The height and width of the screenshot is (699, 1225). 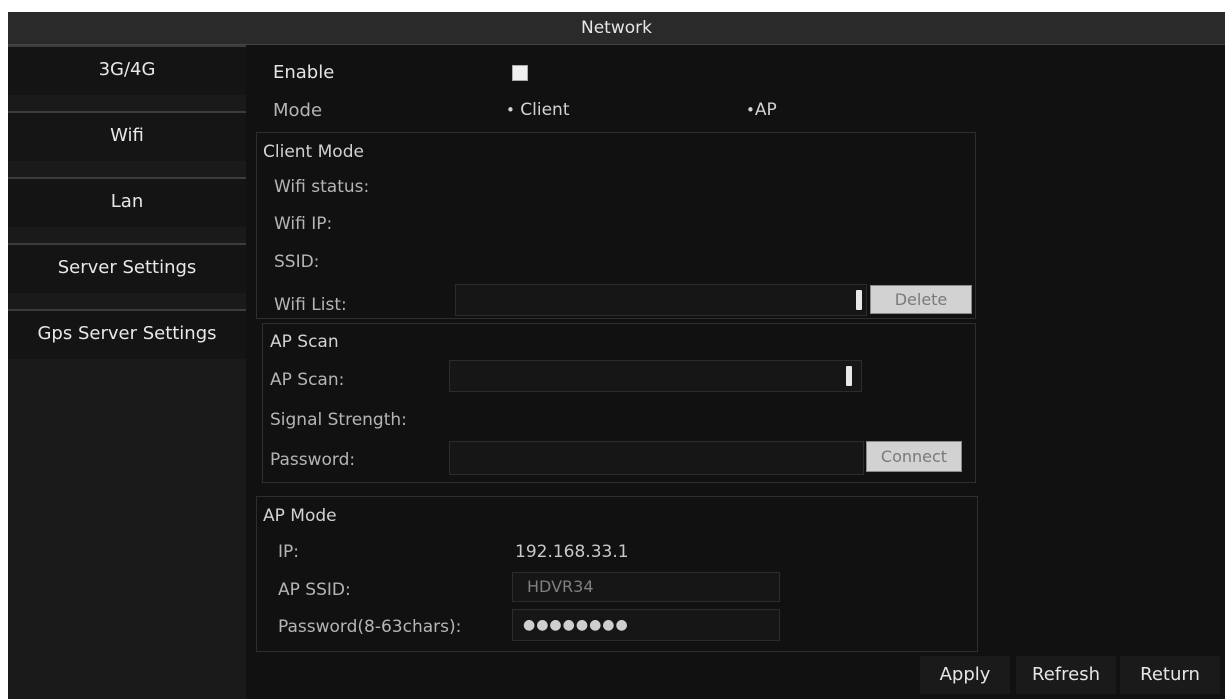 I want to click on ap-scan-select, so click(x=655, y=376).